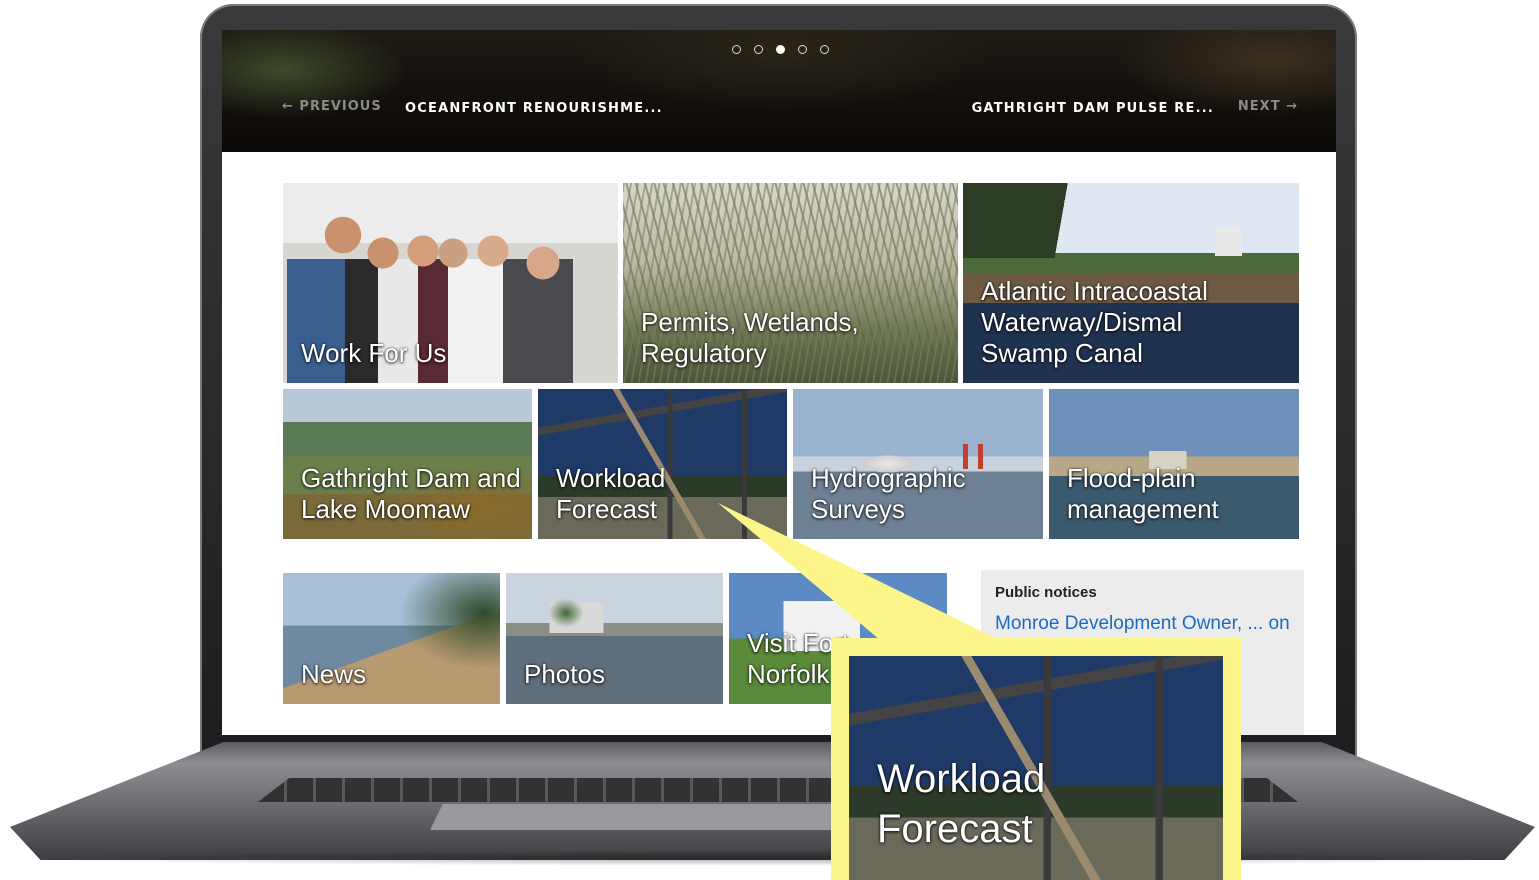 The image size is (1539, 880). I want to click on tile-news: News, so click(391, 638).